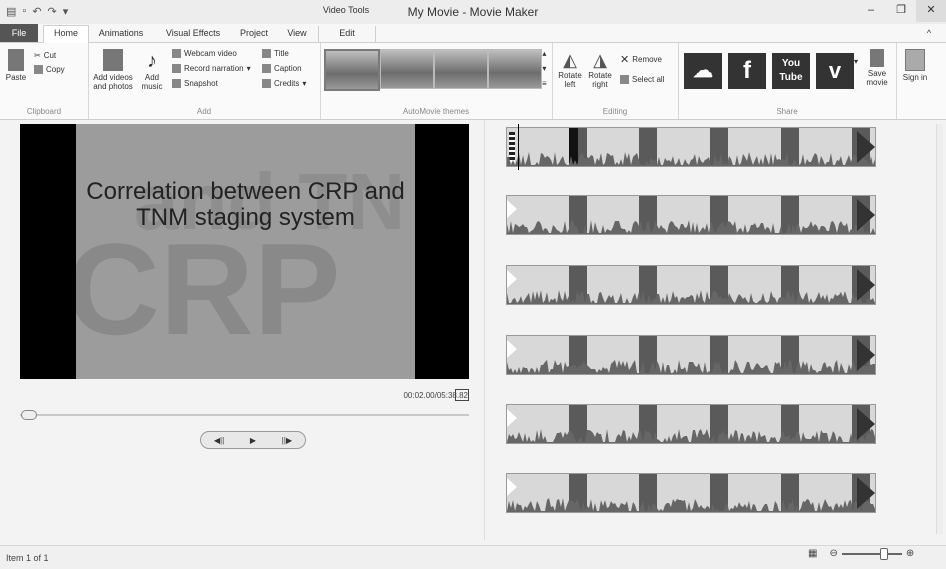 This screenshot has height=569, width=946. What do you see at coordinates (266, 68) in the screenshot?
I see `caption-icon` at bounding box center [266, 68].